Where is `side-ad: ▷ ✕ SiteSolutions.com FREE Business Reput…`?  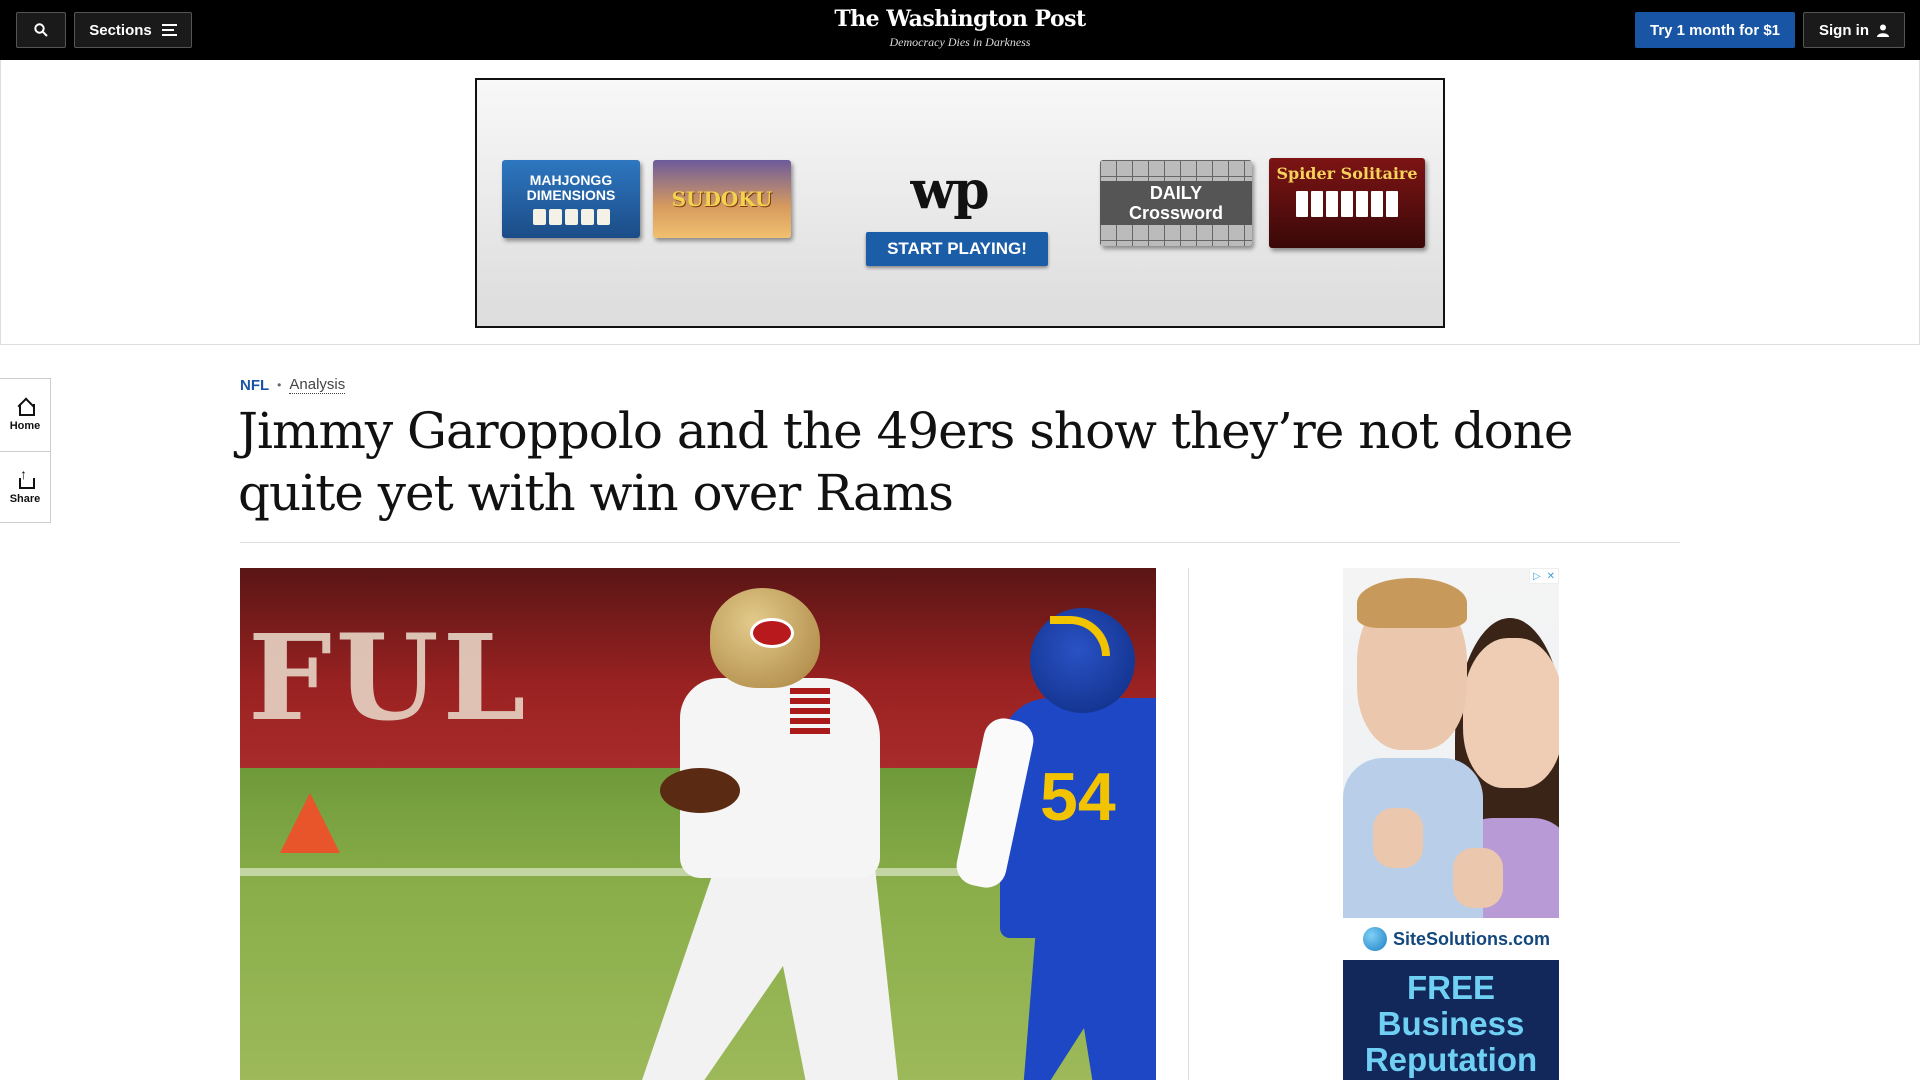
side-ad: ▷ ✕ SiteSolutions.com FREE Business Reput… is located at coordinates (1451, 824).